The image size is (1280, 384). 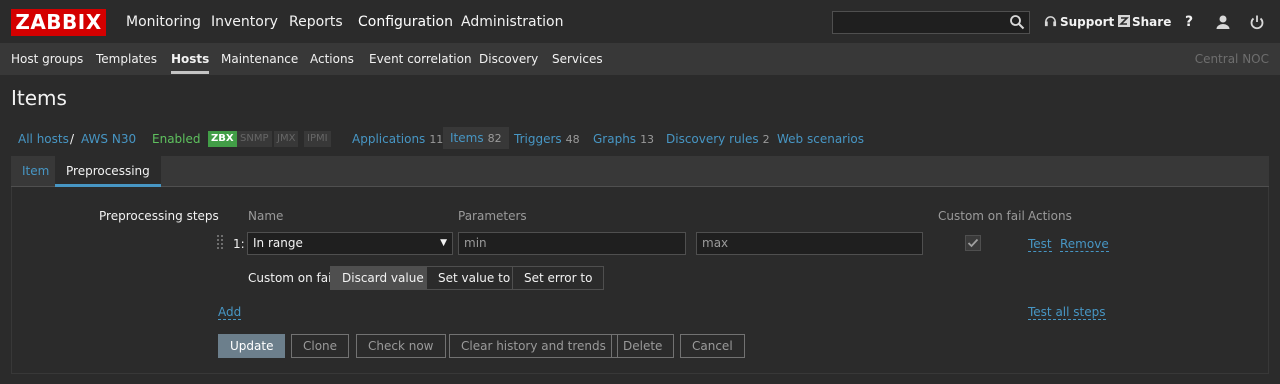 I want to click on help-icon: ?, so click(x=1189, y=22).